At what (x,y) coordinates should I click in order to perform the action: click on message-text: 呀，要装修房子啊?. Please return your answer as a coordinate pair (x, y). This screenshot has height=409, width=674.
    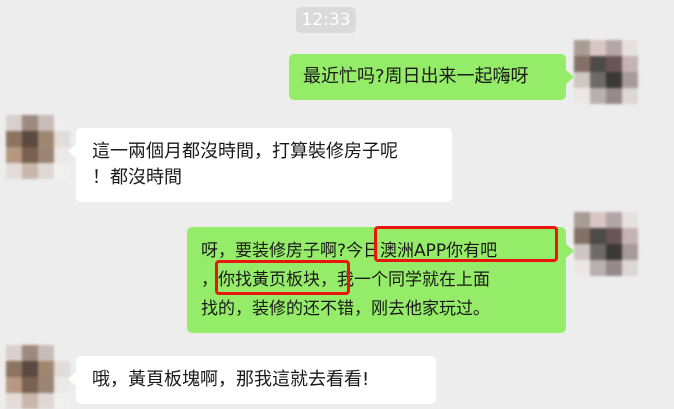
    Looking at the image, I should click on (274, 251).